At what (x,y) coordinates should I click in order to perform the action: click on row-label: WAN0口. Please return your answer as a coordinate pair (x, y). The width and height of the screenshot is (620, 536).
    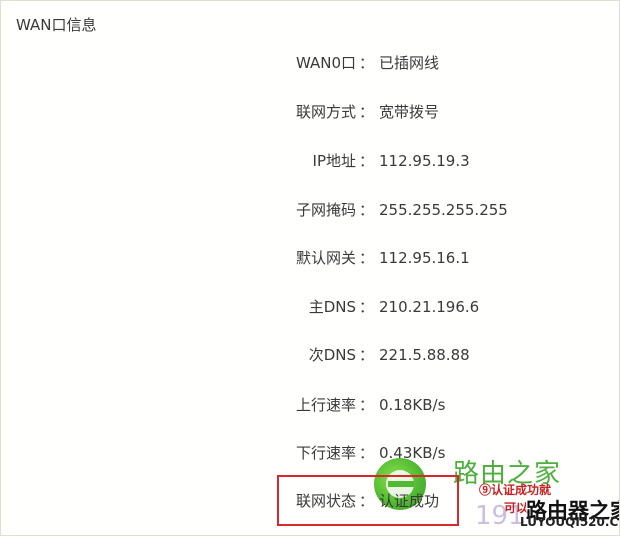
    Looking at the image, I should click on (325, 63).